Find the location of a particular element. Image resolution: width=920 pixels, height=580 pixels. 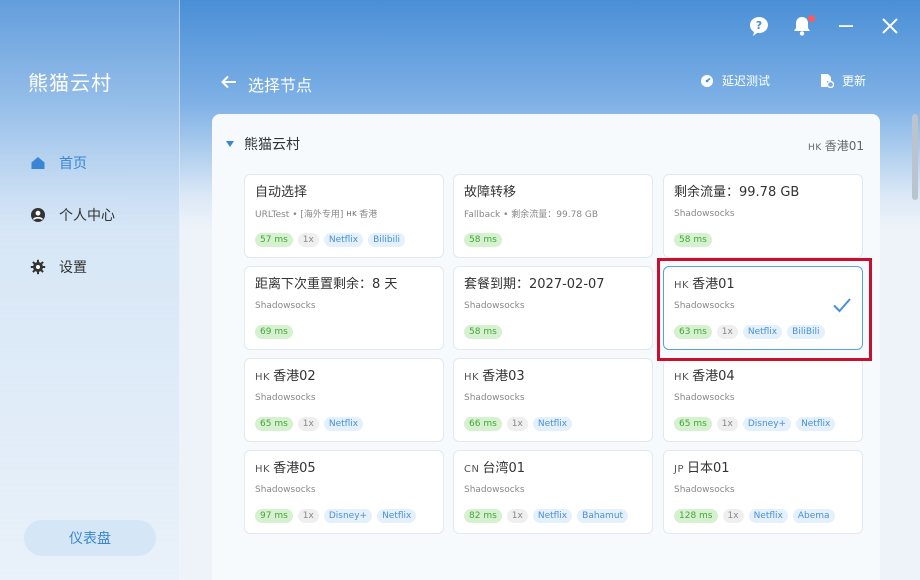

update-label: 更新 is located at coordinates (854, 81).